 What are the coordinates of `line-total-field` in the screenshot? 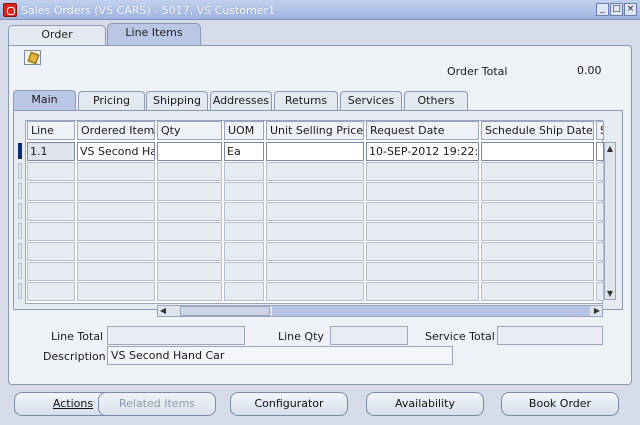 It's located at (176, 335).